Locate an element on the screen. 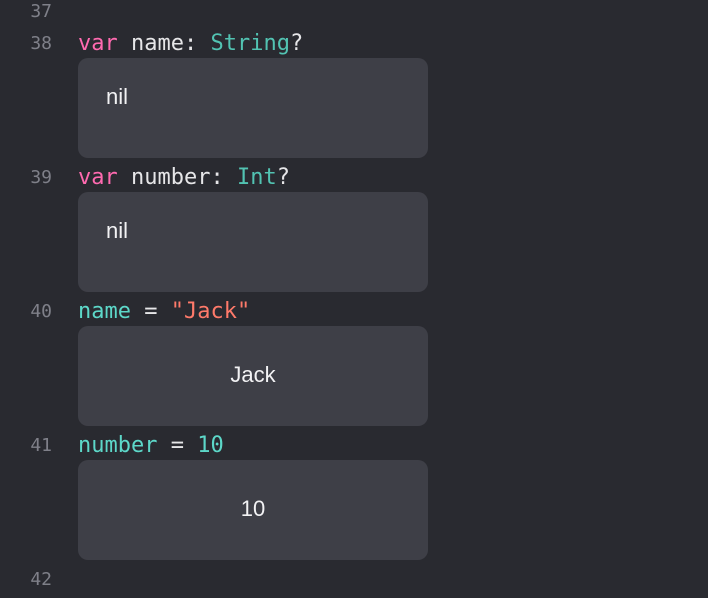 The height and width of the screenshot is (598, 708). inline-result-box: Jack is located at coordinates (253, 376).